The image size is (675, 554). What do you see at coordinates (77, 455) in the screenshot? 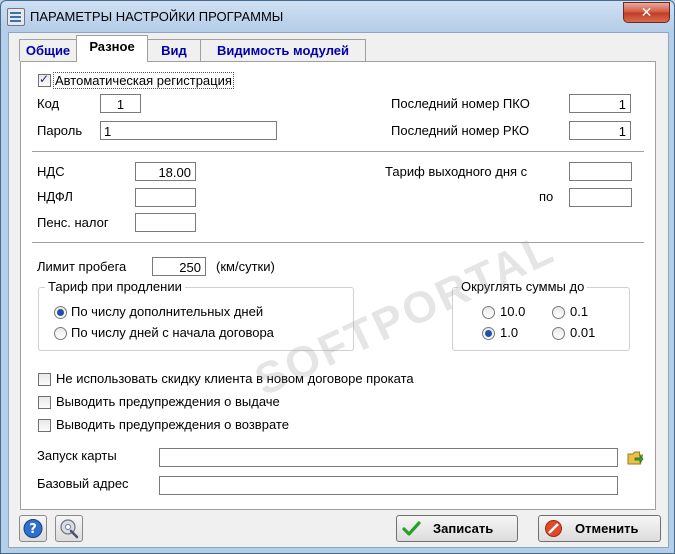
I see `map-launch-label: Запуск карты` at bounding box center [77, 455].